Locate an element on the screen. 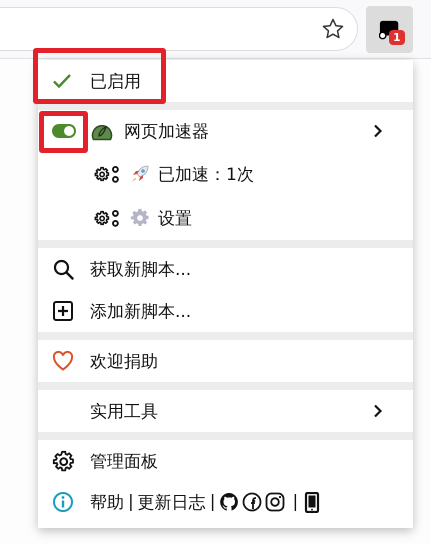  menu-item: 实用工具 is located at coordinates (225, 411).